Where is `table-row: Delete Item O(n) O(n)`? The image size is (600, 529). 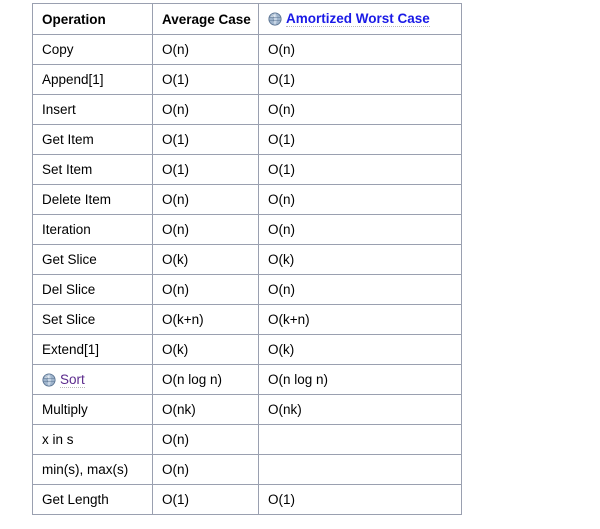
table-row: Delete Item O(n) O(n) is located at coordinates (247, 199).